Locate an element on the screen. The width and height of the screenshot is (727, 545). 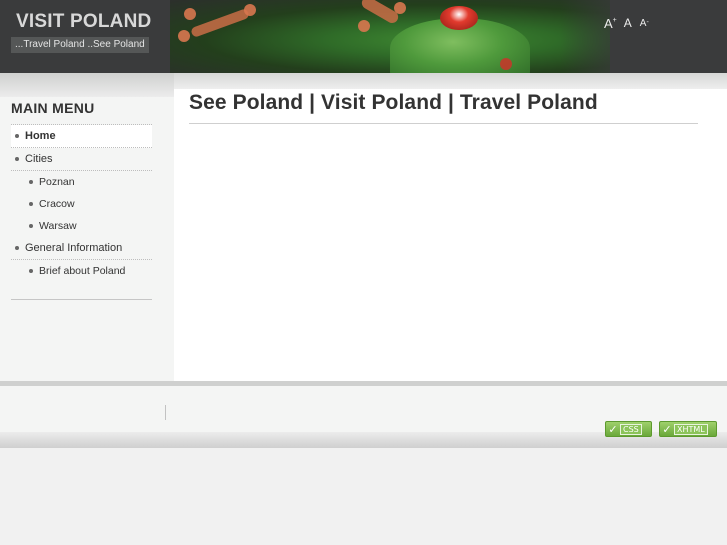
font-size-tools: A+ A A- is located at coordinates (626, 23).